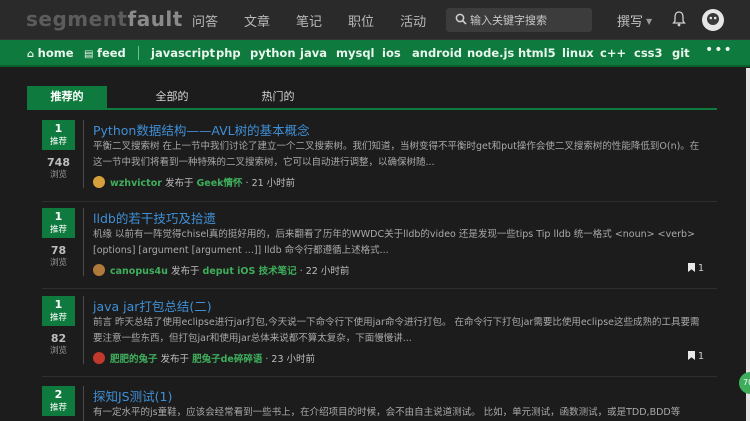 The height and width of the screenshot is (421, 750). What do you see at coordinates (391, 53) in the screenshot?
I see `tag-item: ios` at bounding box center [391, 53].